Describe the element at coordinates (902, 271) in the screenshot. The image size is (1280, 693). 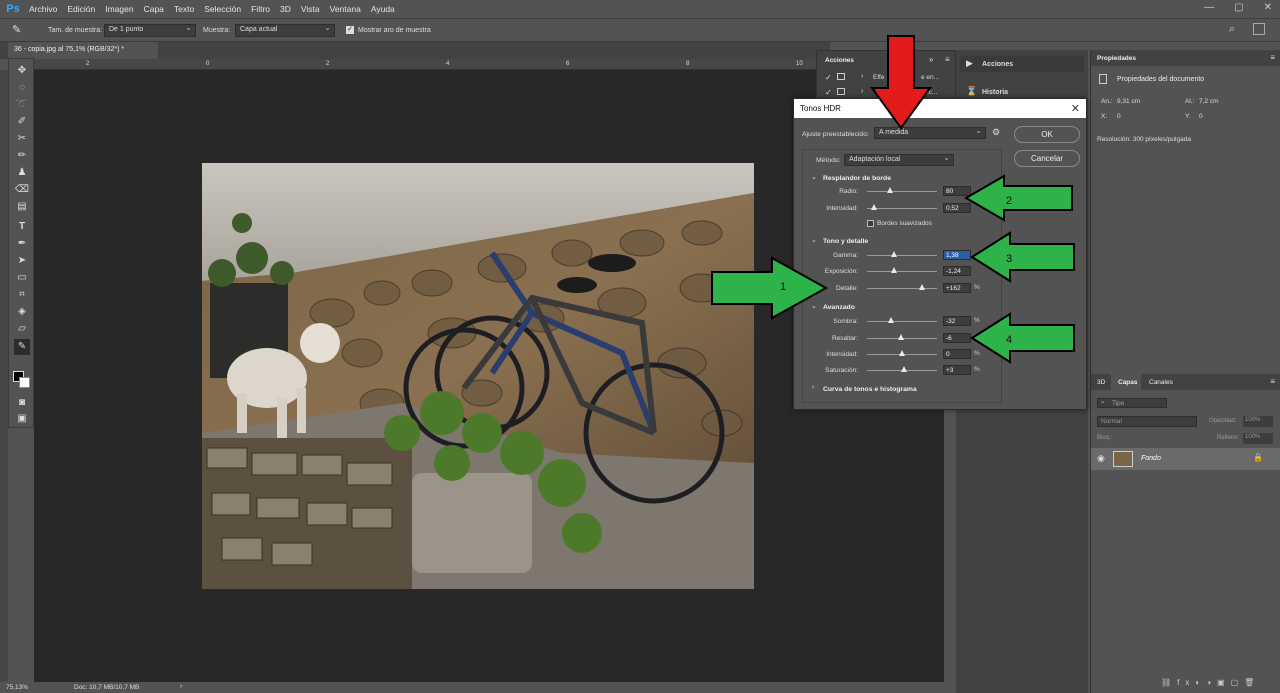
I see `exposure-slider-track` at that location.